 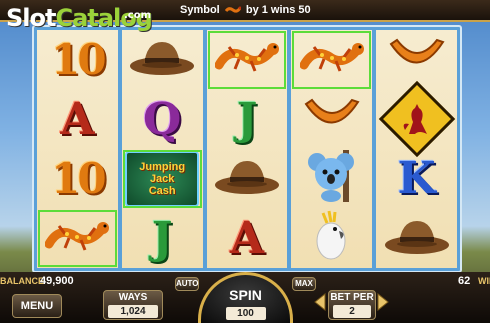 I want to click on spin-label: SPIN, so click(x=245, y=295).